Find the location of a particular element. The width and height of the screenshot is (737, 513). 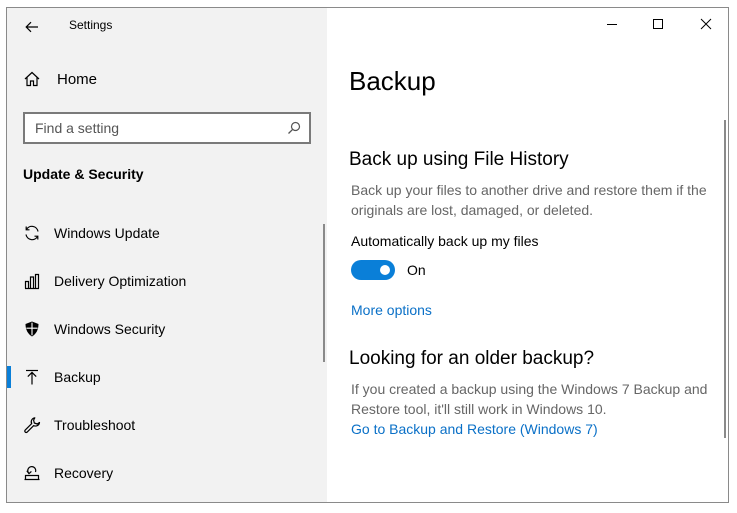

shield-icon is located at coordinates (32, 329).